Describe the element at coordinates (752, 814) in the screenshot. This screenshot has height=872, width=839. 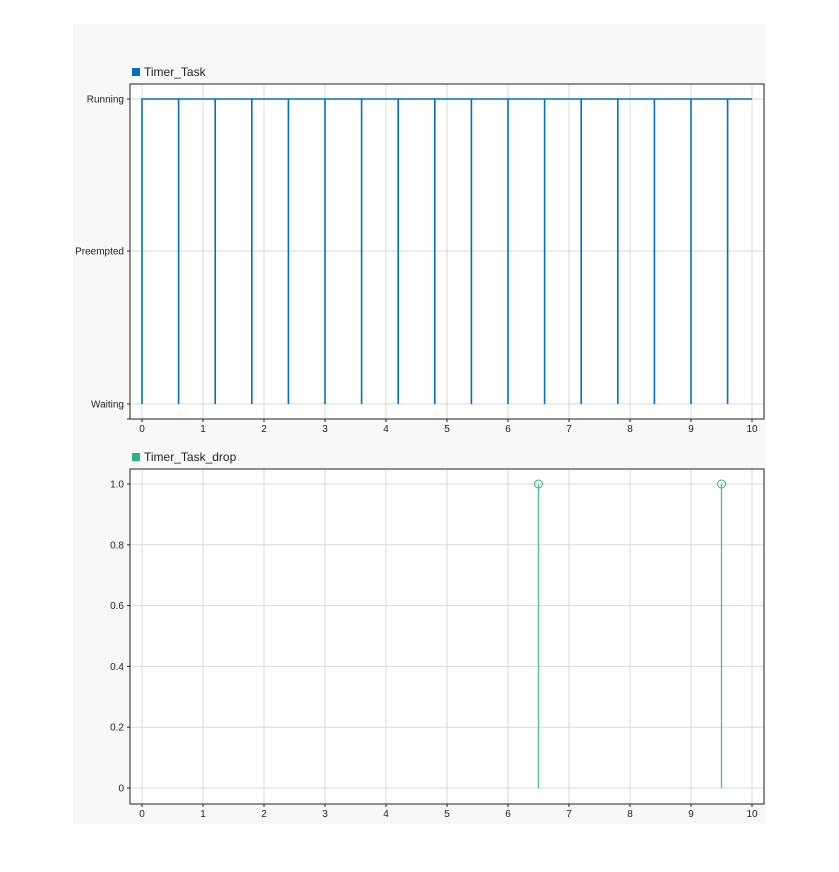
I see `x-tick-label: 10` at that location.